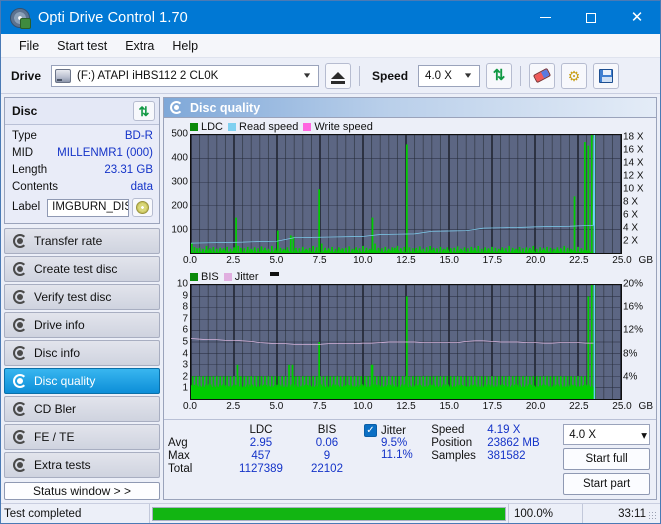 Image resolution: width=661 pixels, height=524 pixels. What do you see at coordinates (606, 434) in the screenshot?
I see `test-speed-select: 4.0 X ▾` at bounding box center [606, 434].